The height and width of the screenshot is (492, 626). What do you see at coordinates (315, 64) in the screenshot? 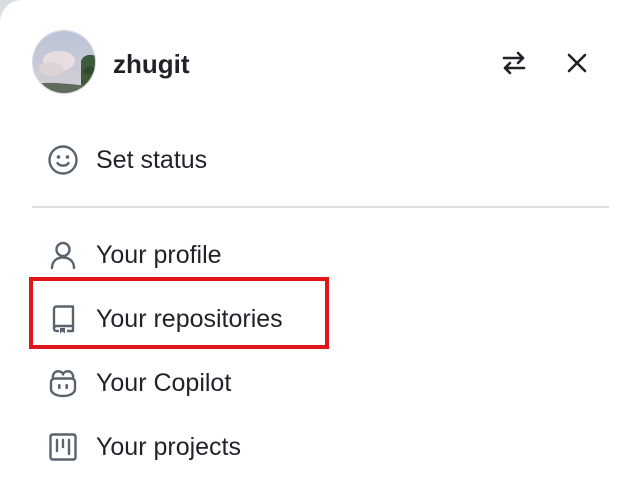
I see `user-menu-header: zhugit` at bounding box center [315, 64].